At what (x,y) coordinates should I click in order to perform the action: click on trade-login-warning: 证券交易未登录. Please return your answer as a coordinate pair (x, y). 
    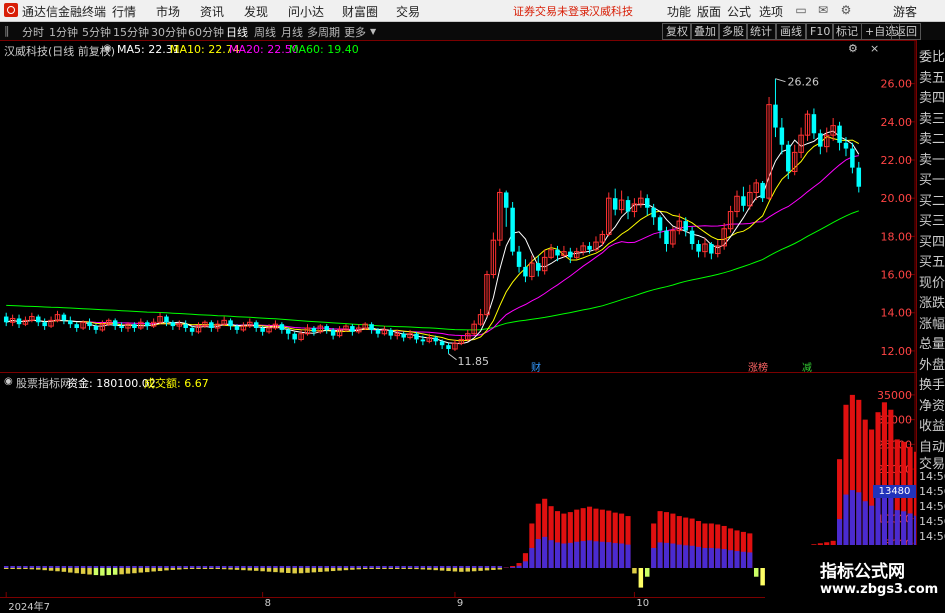
    Looking at the image, I should click on (551, 11).